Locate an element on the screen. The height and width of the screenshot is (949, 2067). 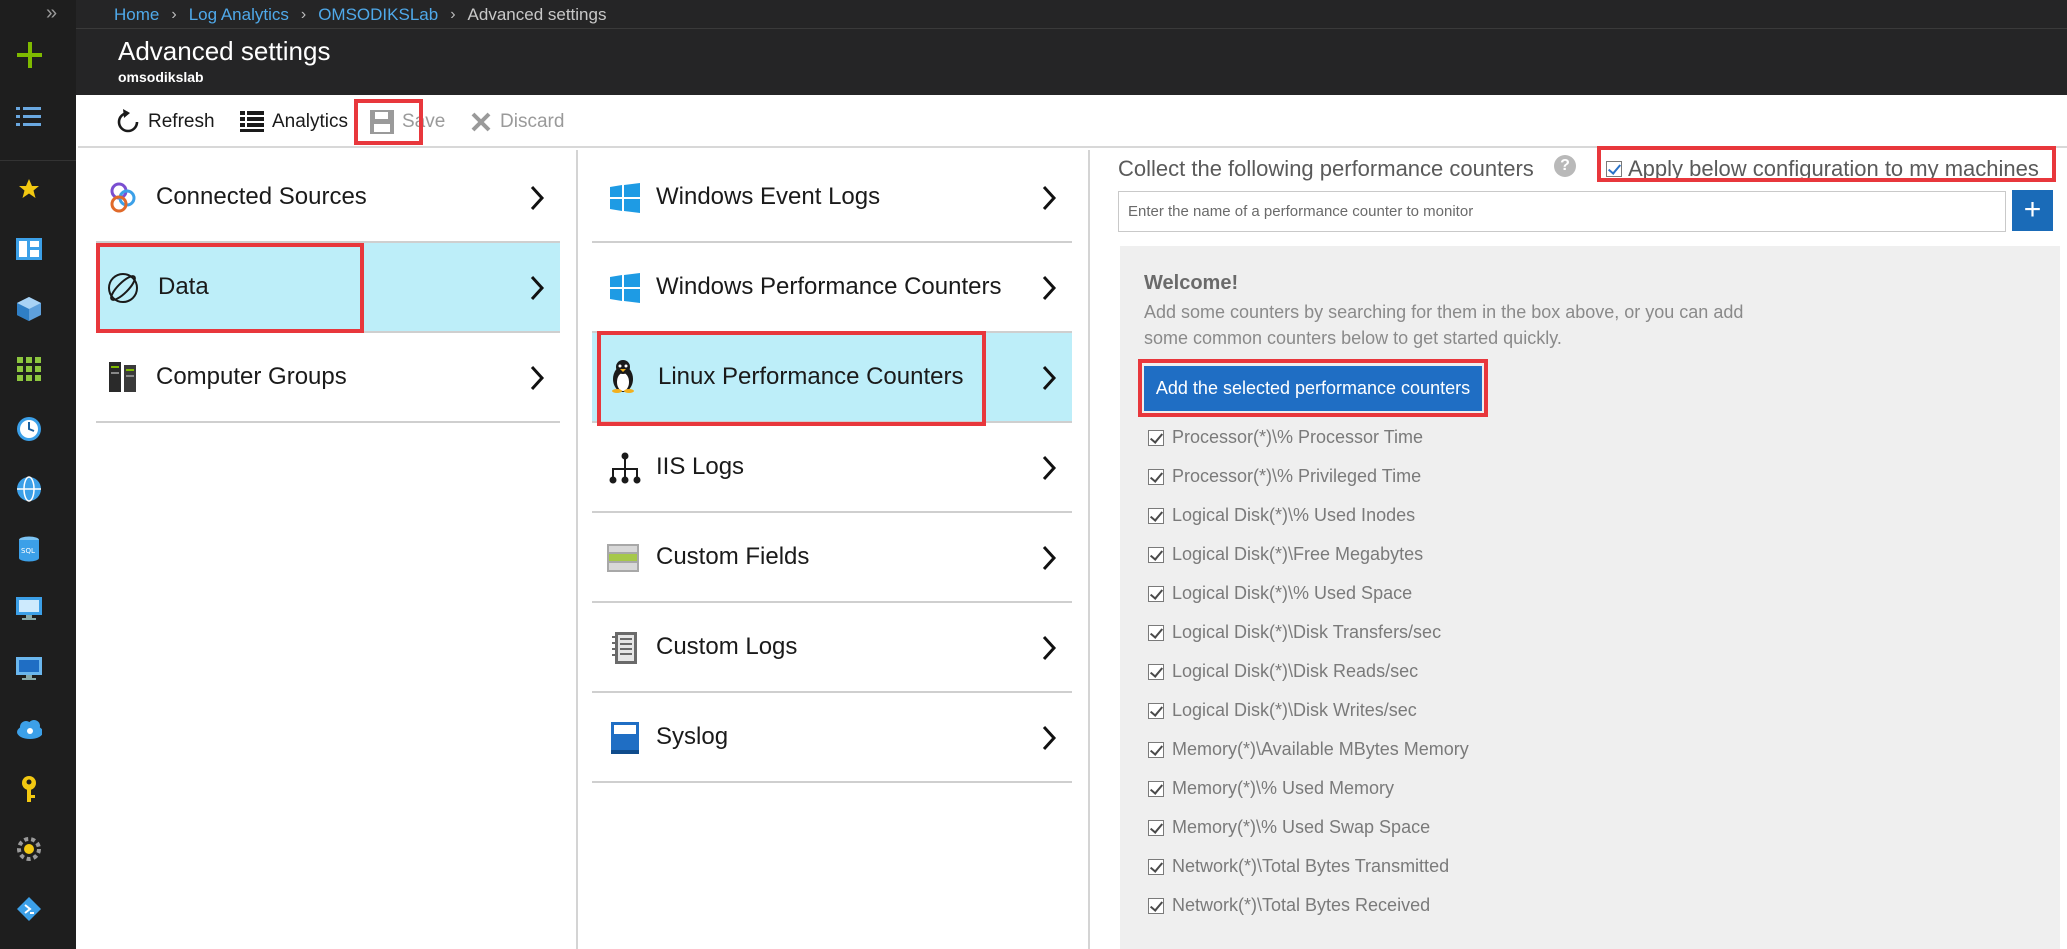
save-highlight-box is located at coordinates (388, 122).